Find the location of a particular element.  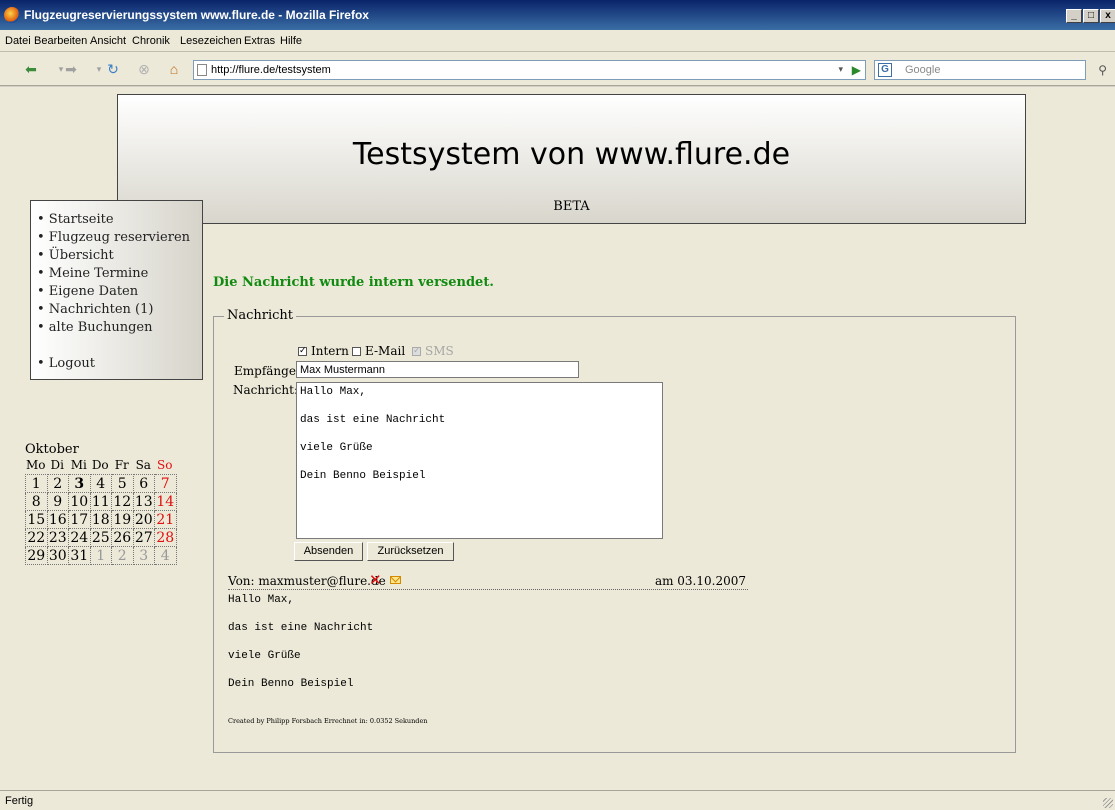

calendar-day: 16 is located at coordinates (57, 519).